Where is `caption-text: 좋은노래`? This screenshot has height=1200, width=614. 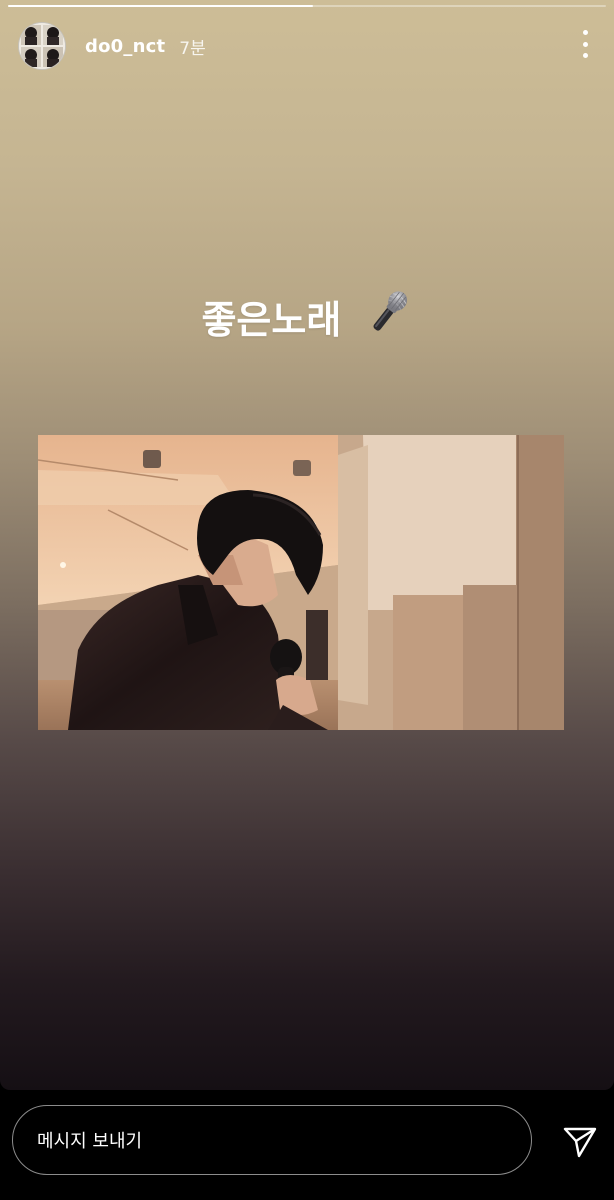 caption-text: 좋은노래 is located at coordinates (271, 320).